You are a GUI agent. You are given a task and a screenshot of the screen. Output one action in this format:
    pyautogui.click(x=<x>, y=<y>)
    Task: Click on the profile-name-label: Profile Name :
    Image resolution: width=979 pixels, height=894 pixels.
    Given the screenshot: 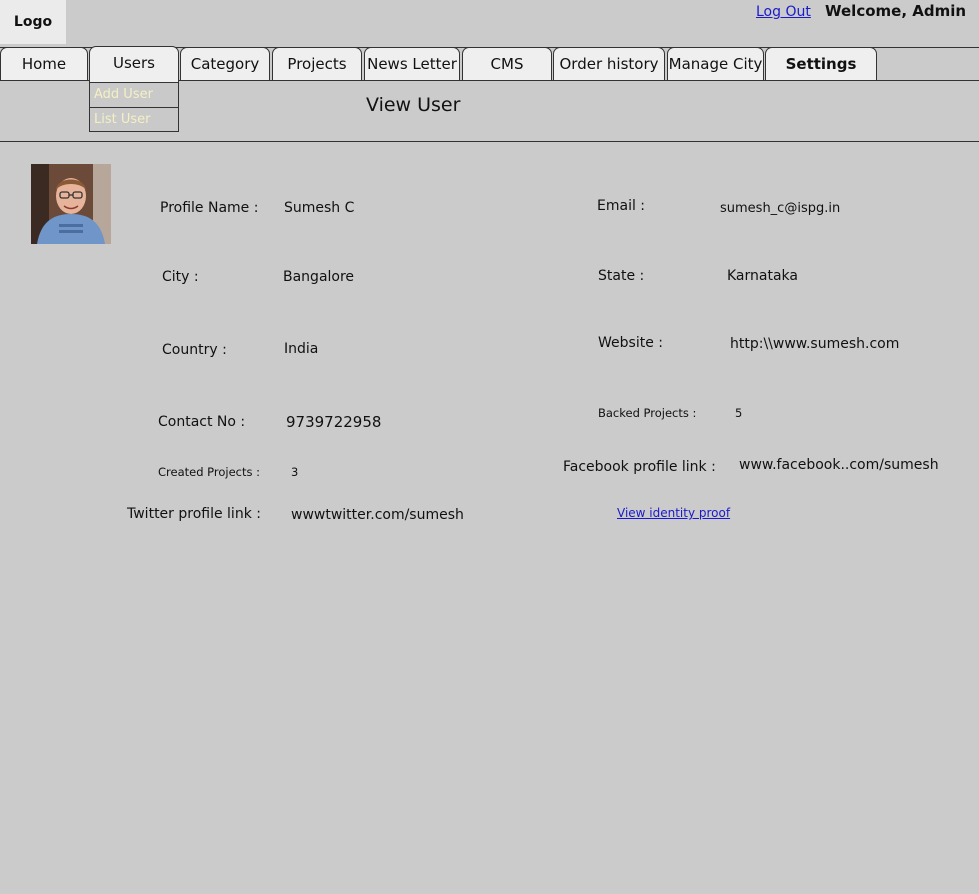 What is the action you would take?
    pyautogui.click(x=209, y=208)
    